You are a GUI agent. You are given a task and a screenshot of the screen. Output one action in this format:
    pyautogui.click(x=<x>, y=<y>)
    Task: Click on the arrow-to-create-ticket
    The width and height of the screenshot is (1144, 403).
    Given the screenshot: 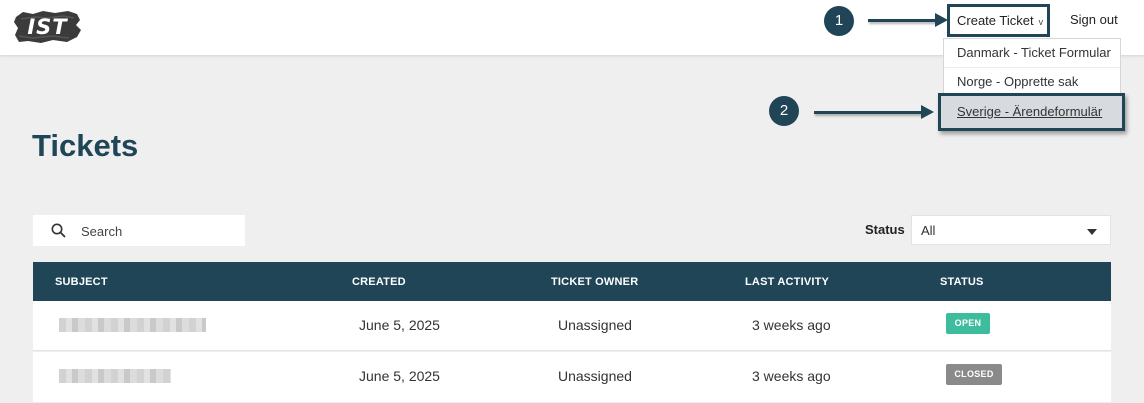 What is the action you would take?
    pyautogui.click(x=908, y=20)
    